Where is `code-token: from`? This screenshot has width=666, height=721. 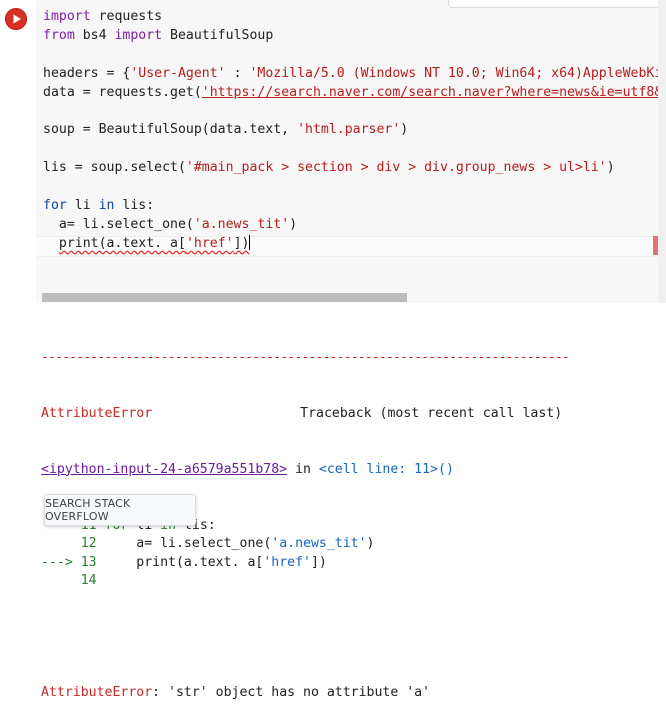 code-token: from is located at coordinates (59, 35).